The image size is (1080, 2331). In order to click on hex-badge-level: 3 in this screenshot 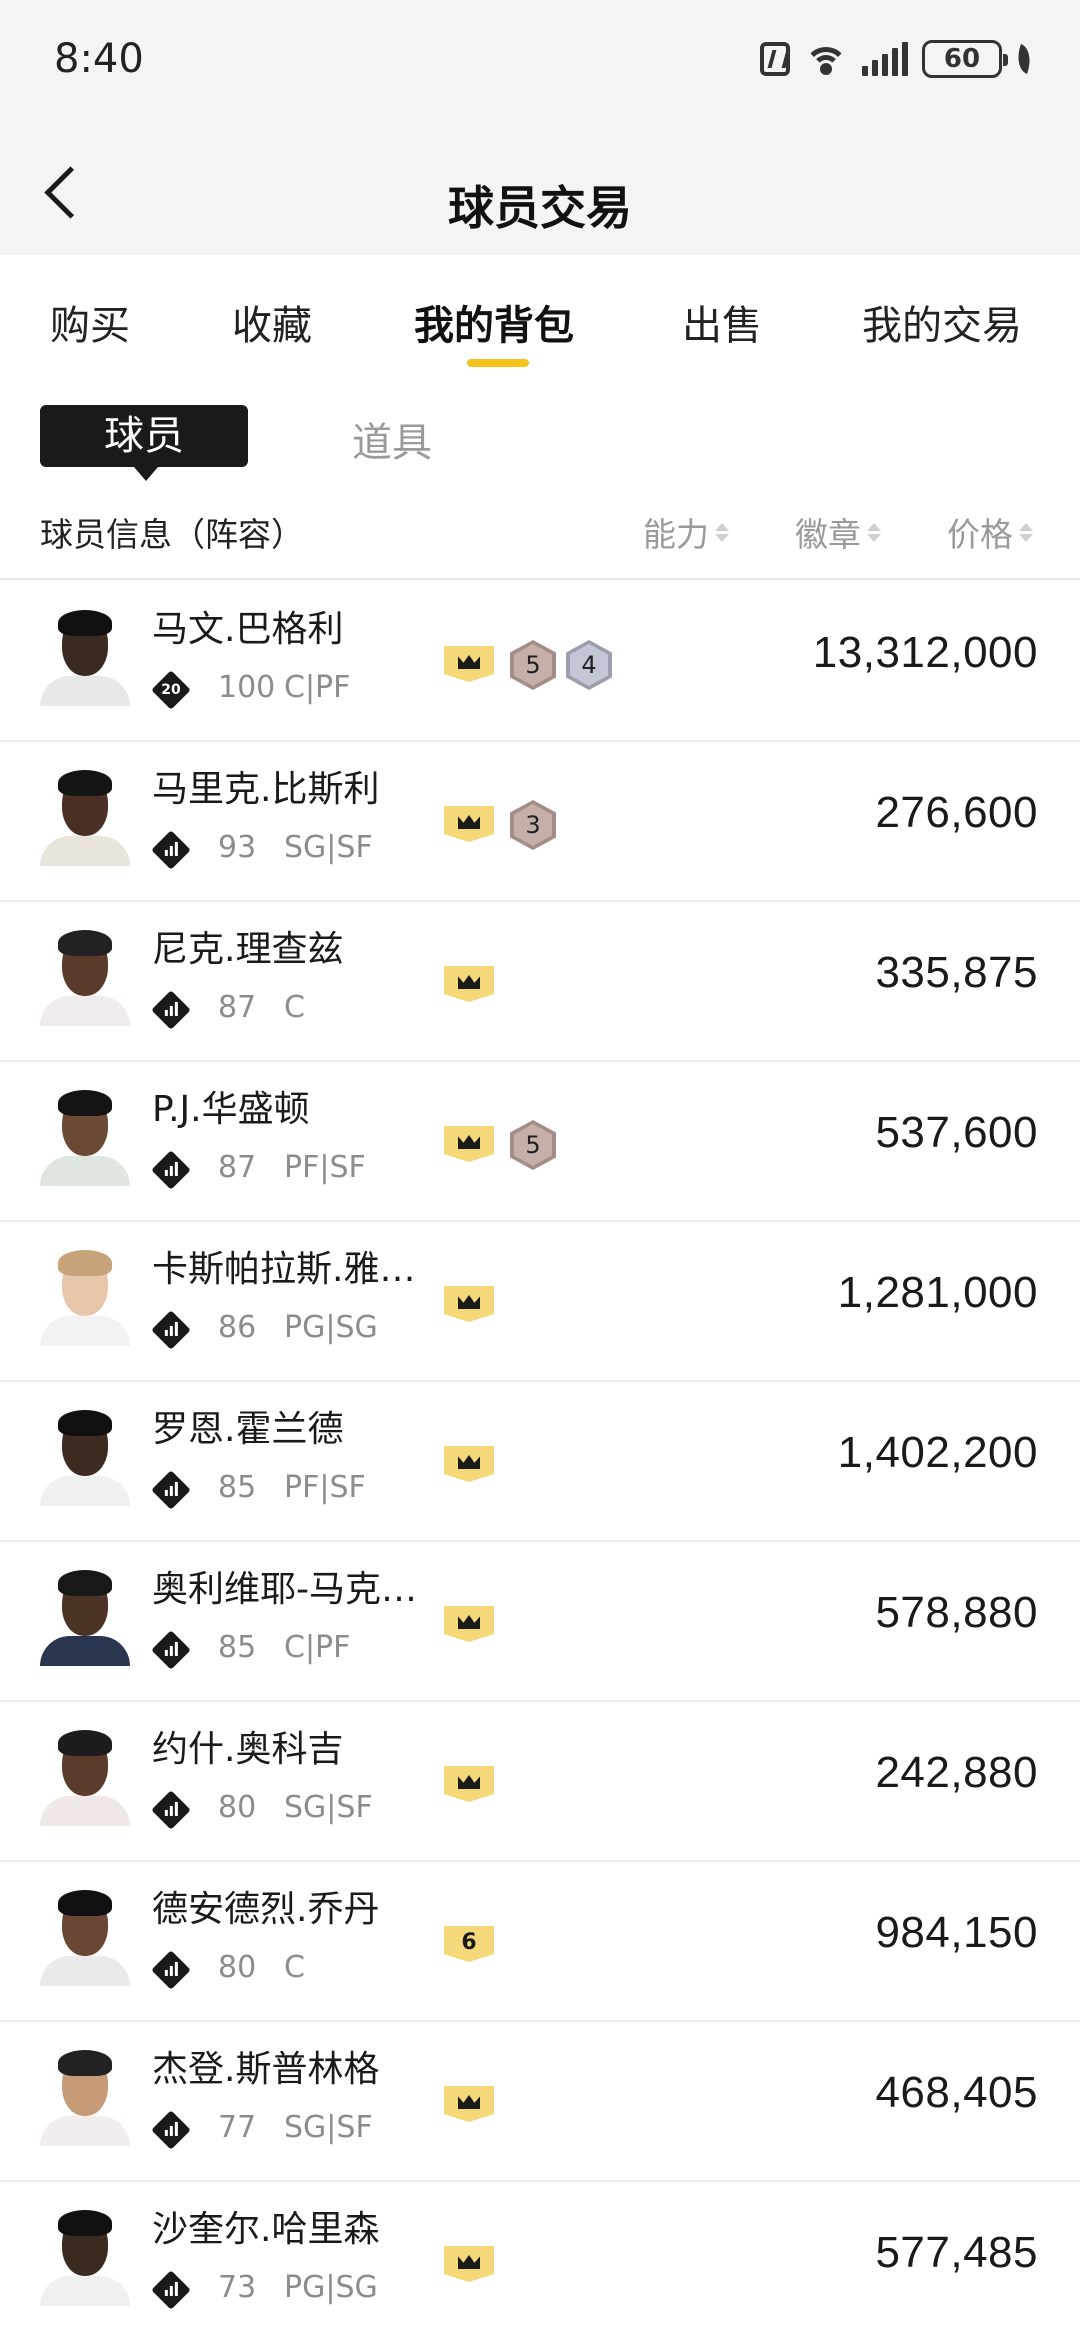, I will do `click(533, 825)`.